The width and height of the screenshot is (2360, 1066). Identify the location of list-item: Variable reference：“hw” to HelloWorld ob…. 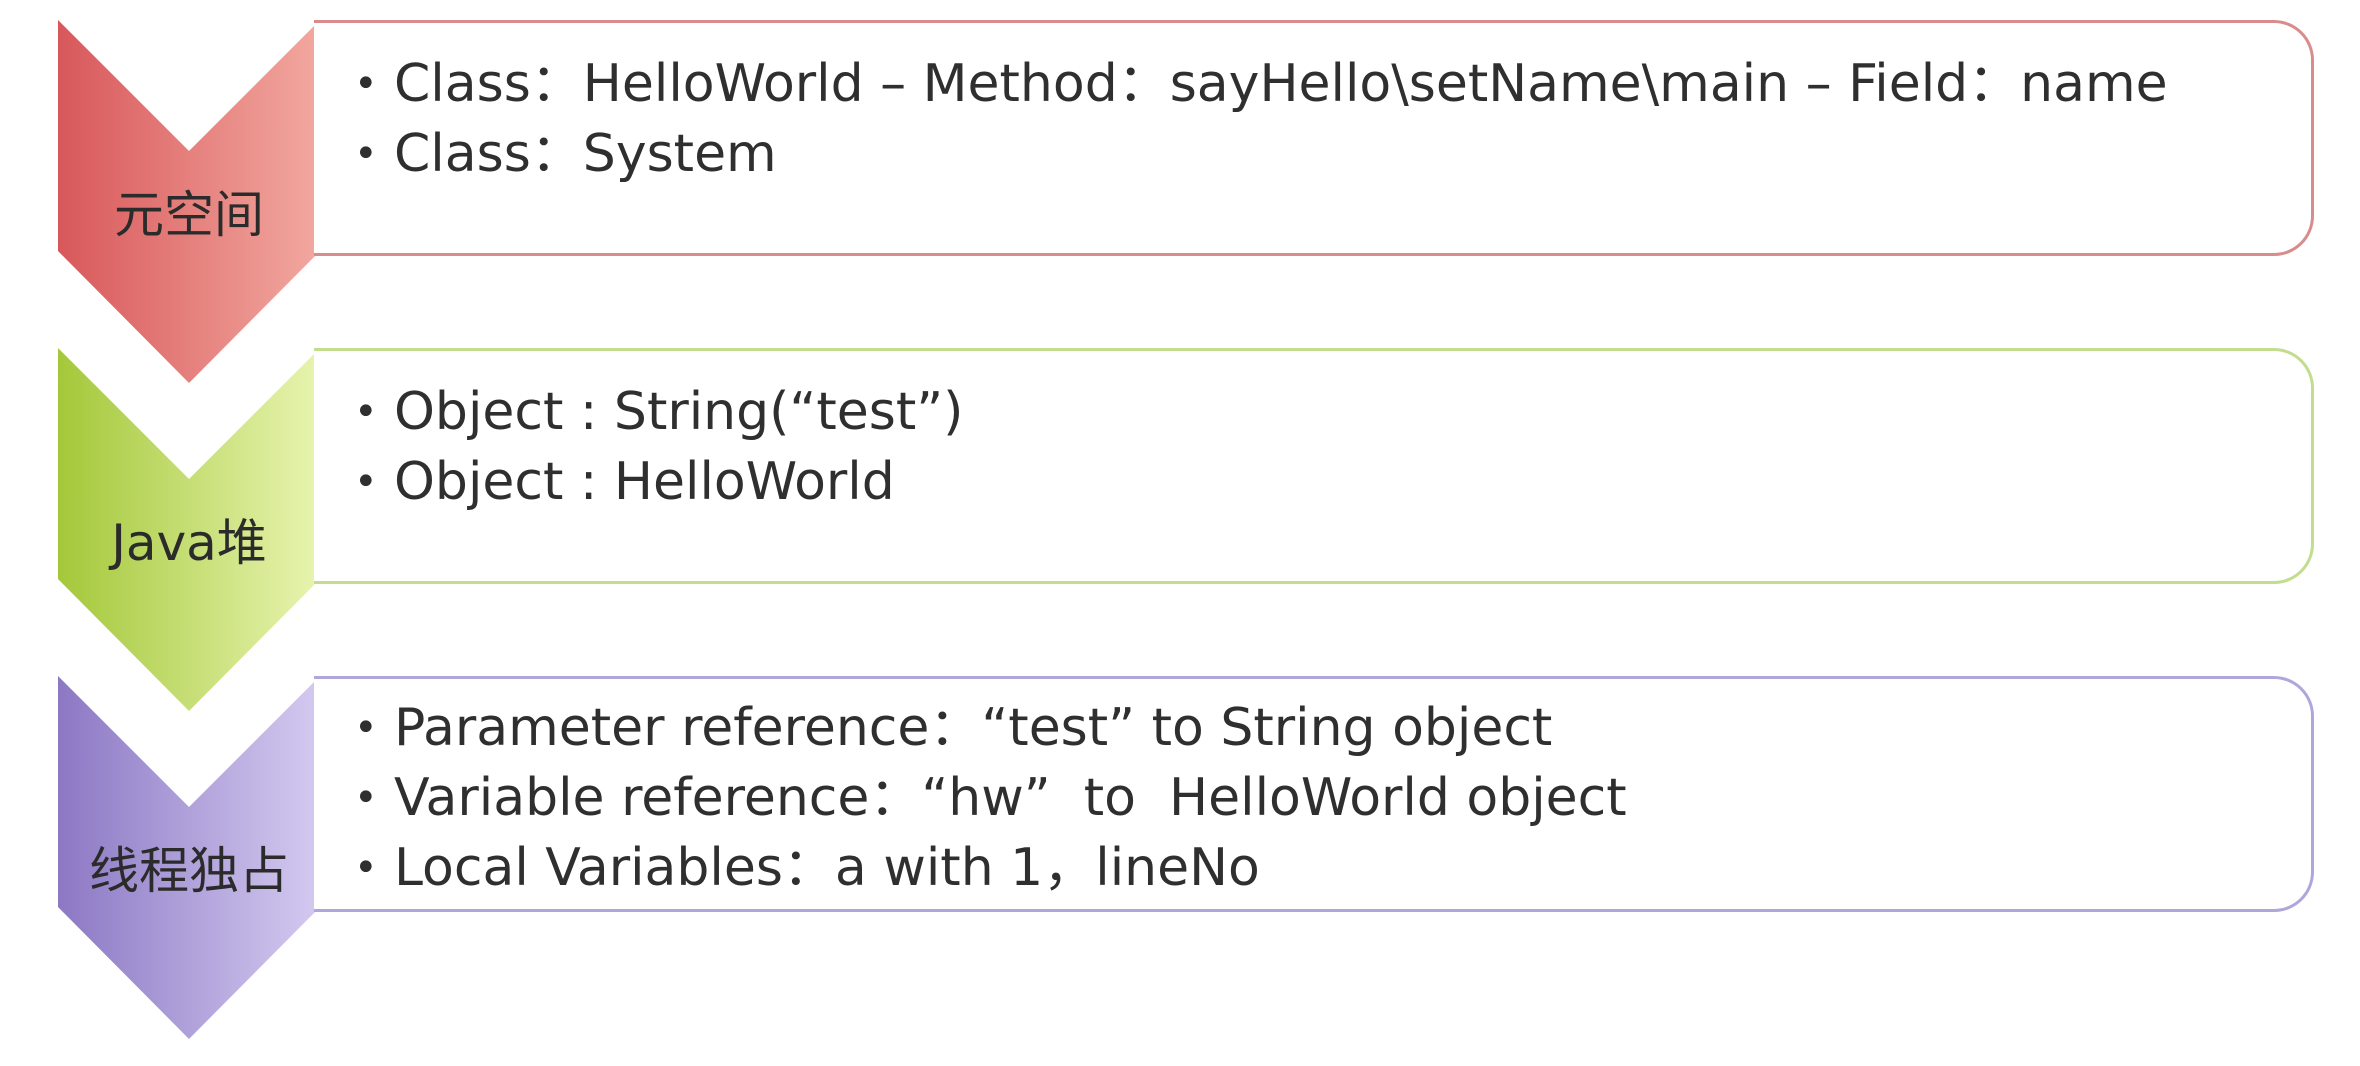
(990, 798).